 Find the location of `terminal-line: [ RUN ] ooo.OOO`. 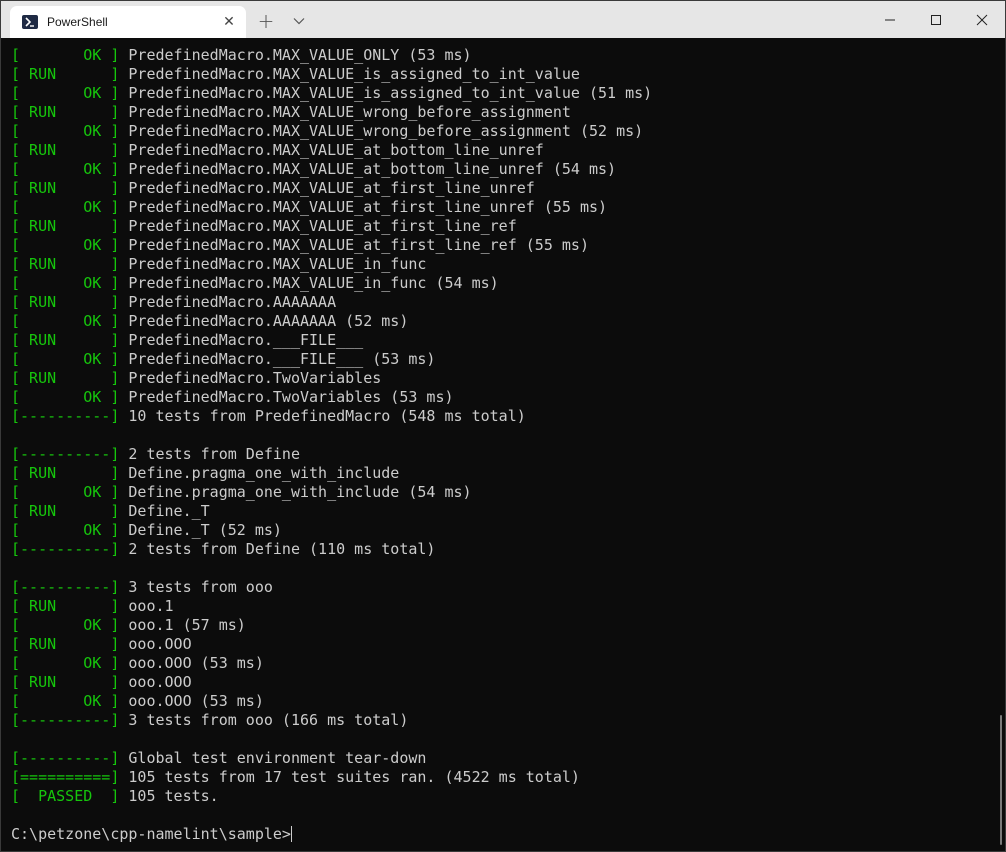

terminal-line: [ RUN ] ooo.OOO is located at coordinates (503, 644).